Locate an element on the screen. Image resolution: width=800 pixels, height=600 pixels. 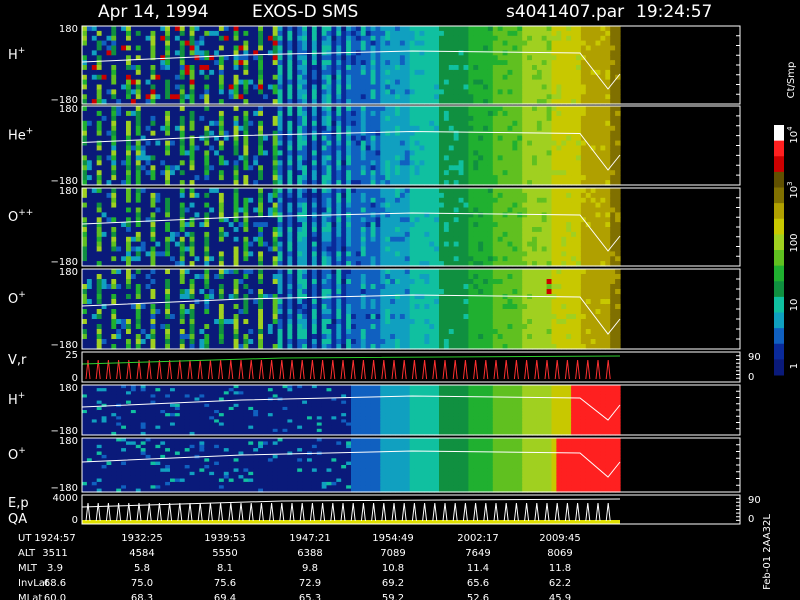
orbit-value: 1939:53 is located at coordinates (225, 538).